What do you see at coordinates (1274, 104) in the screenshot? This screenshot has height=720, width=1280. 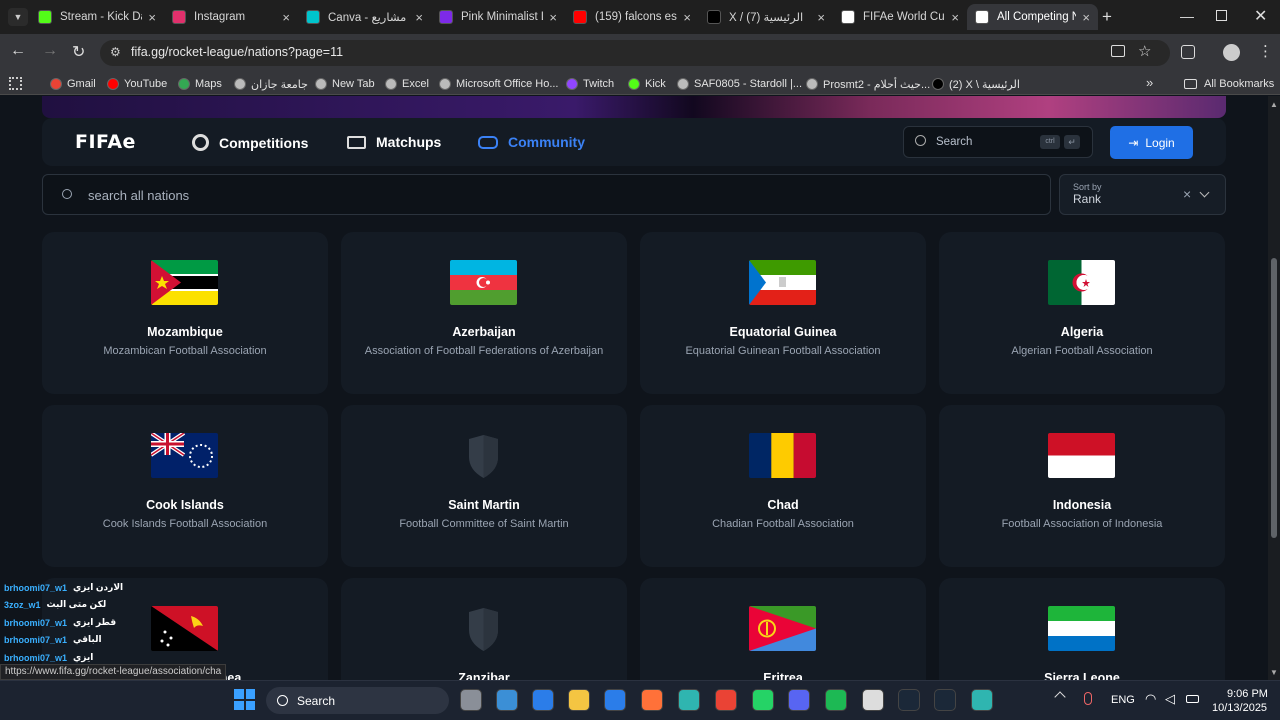 I see `scroll-up-icon: ▲` at bounding box center [1274, 104].